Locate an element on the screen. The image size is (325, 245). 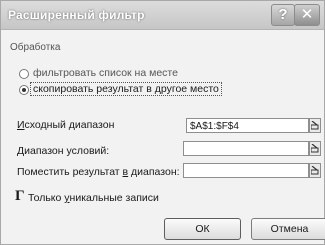
question-icon: ? is located at coordinates (283, 14).